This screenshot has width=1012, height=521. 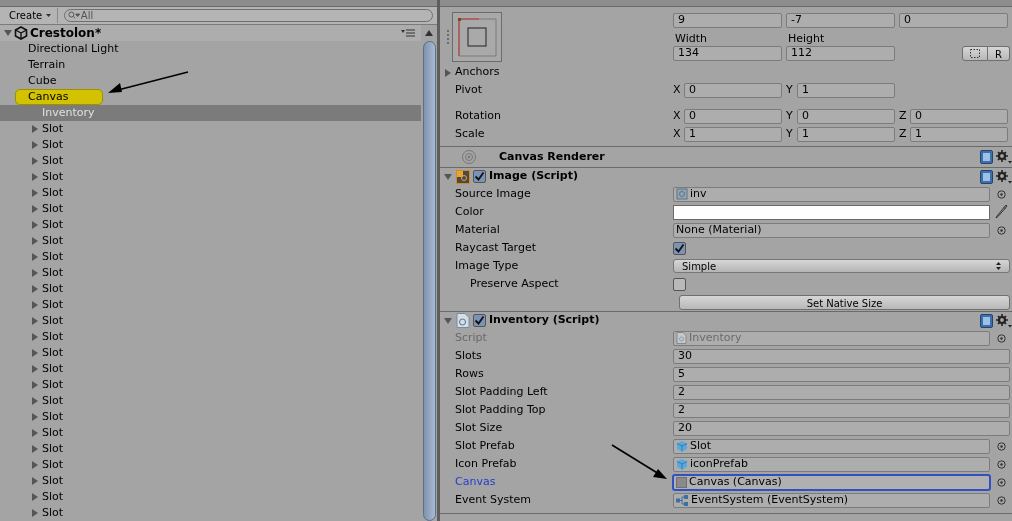 I want to click on highlighted-item: Canvas, so click(x=59, y=97).